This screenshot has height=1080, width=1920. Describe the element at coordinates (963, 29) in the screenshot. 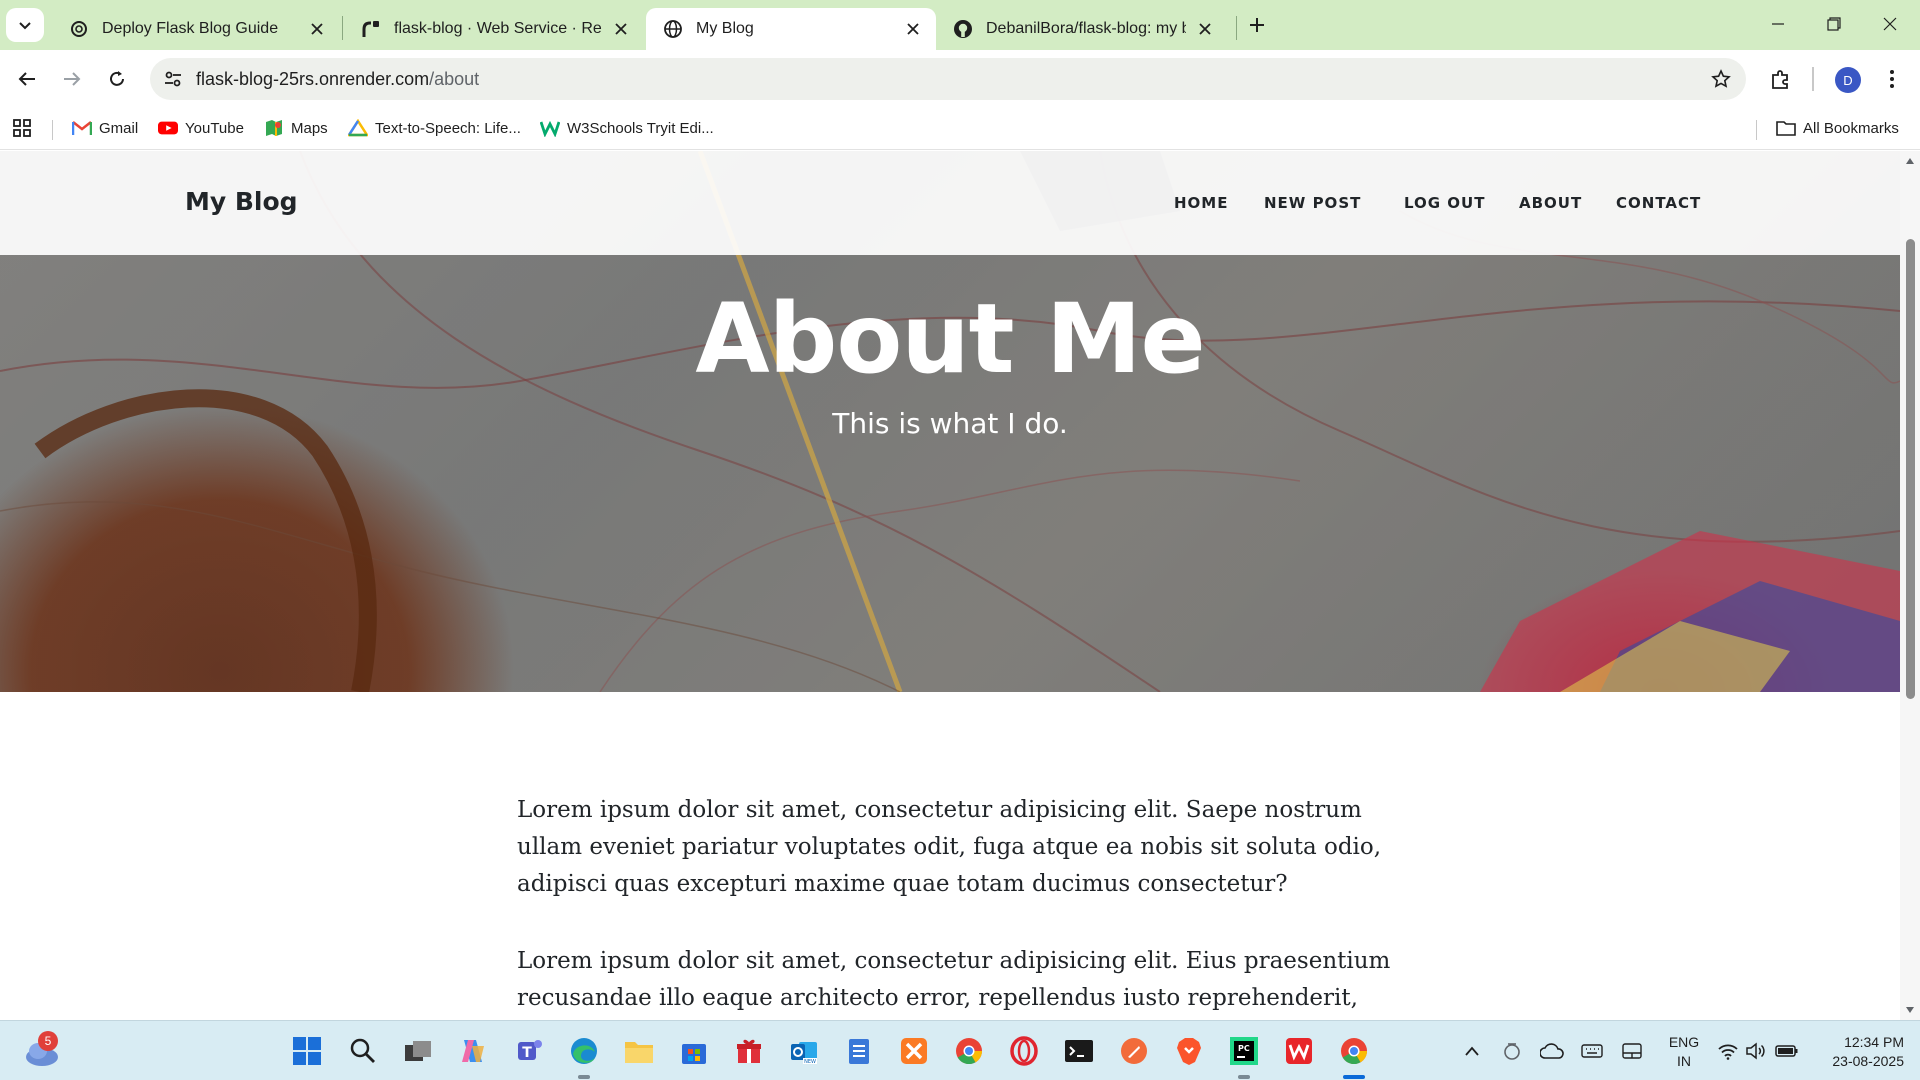

I see `github-icon` at that location.